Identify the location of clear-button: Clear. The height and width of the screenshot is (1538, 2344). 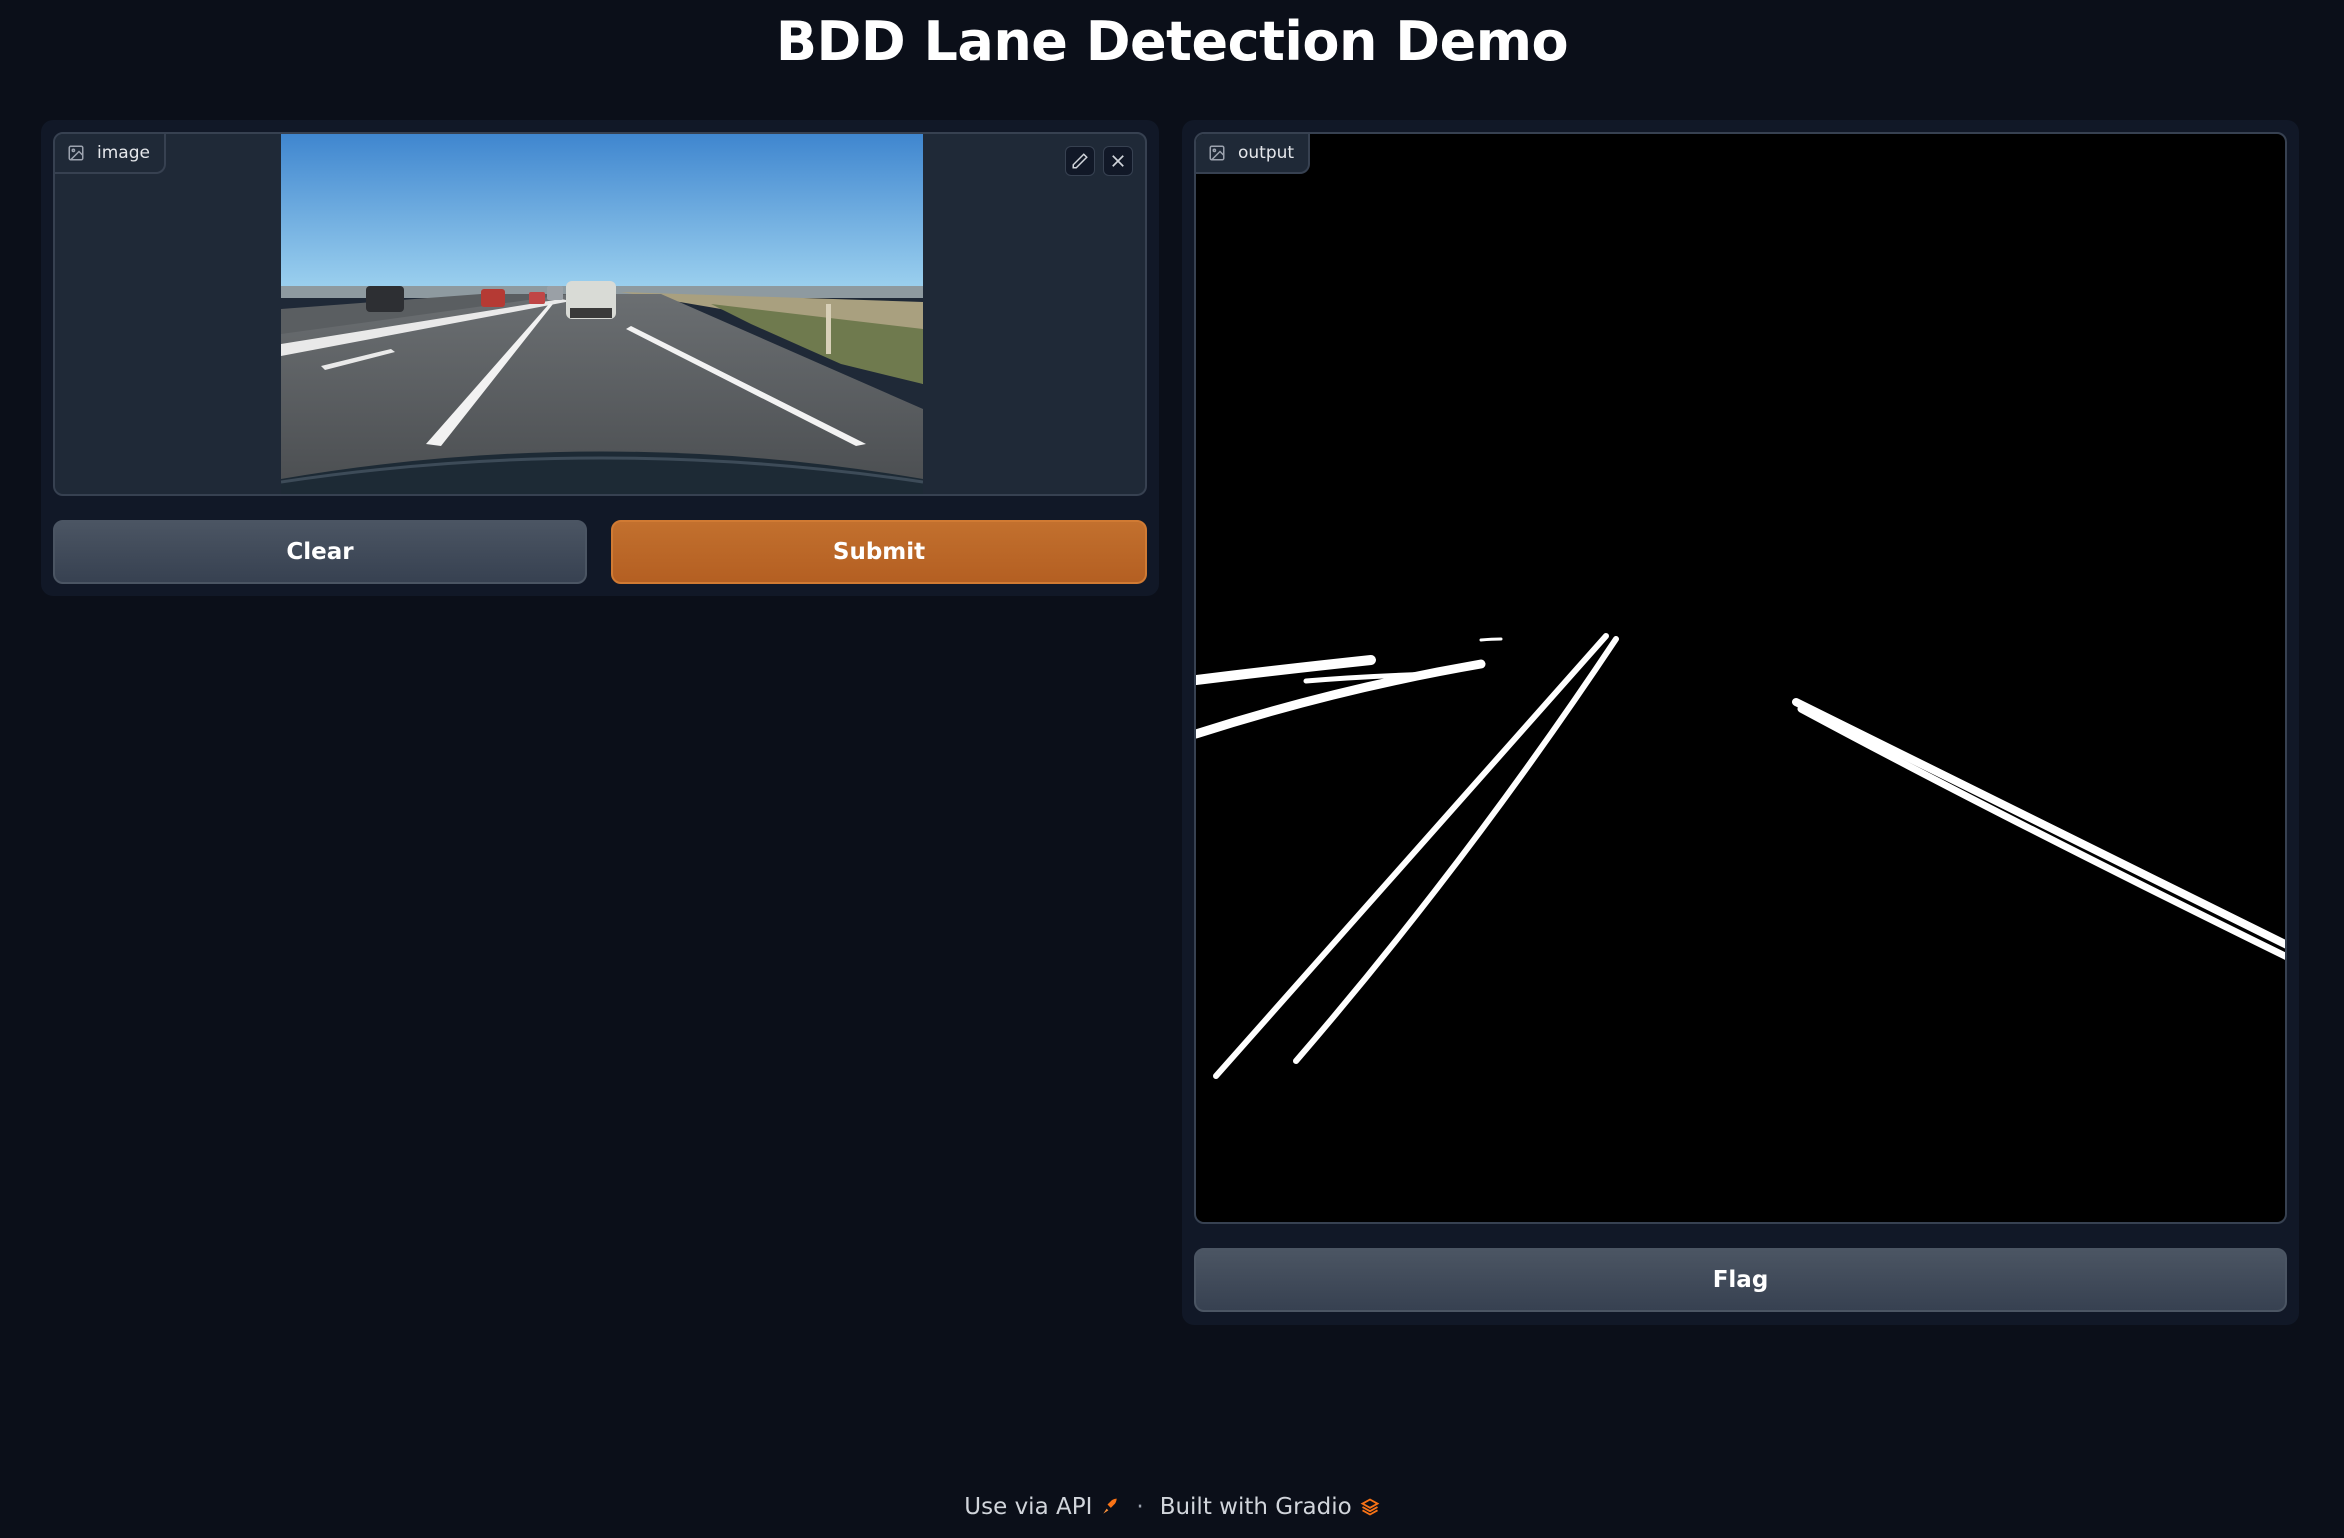
(320, 552).